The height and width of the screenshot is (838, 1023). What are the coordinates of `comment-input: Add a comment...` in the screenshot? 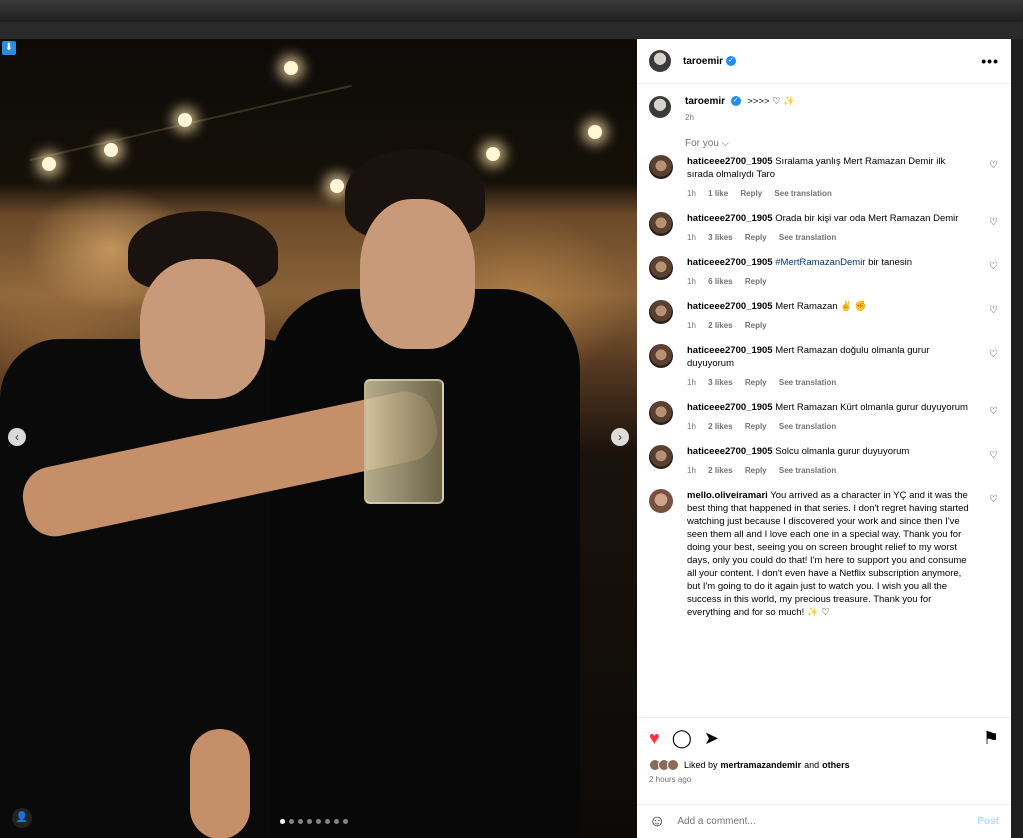 It's located at (716, 821).